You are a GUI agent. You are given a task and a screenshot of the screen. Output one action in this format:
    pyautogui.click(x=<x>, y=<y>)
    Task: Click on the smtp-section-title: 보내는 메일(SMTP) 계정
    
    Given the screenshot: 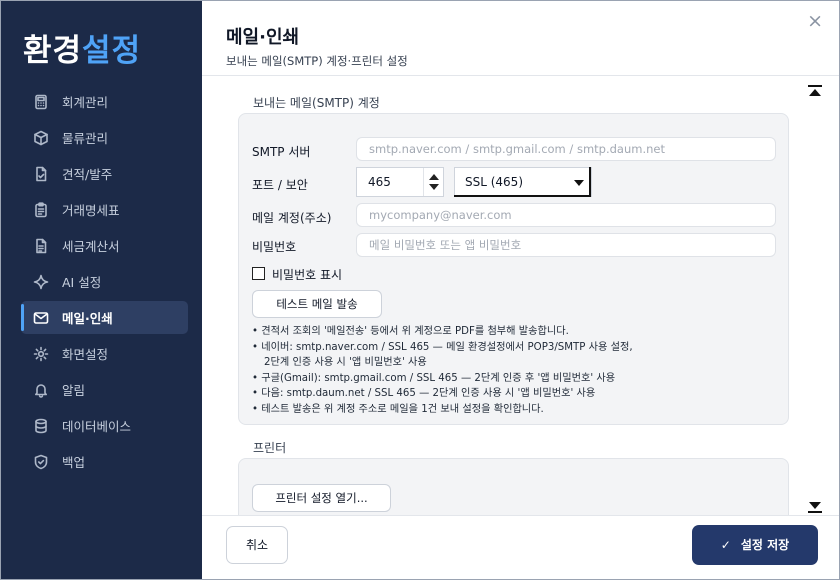 What is the action you would take?
    pyautogui.click(x=316, y=103)
    